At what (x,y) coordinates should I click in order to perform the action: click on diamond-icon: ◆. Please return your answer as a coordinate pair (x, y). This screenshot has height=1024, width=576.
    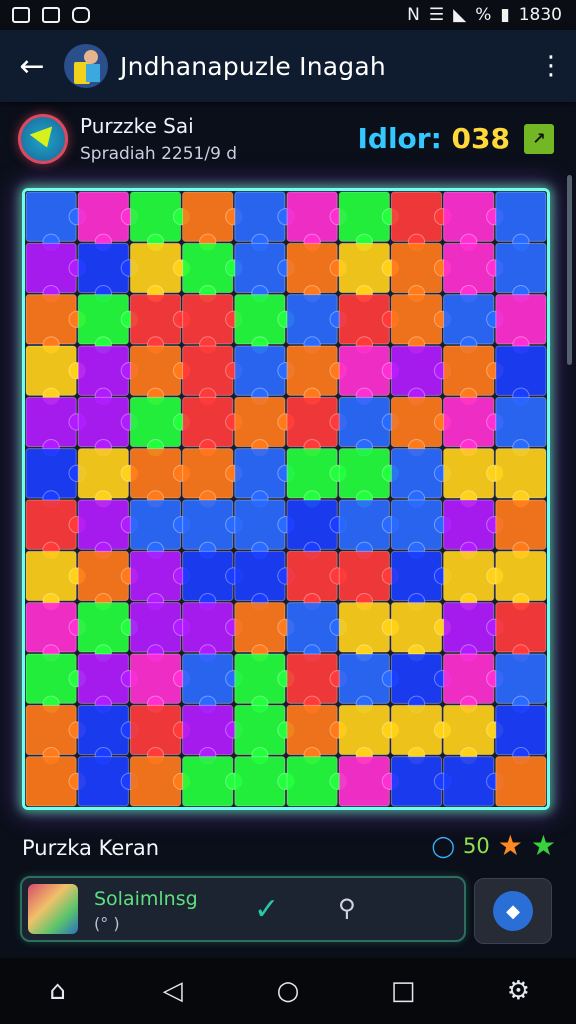
    Looking at the image, I should click on (513, 911).